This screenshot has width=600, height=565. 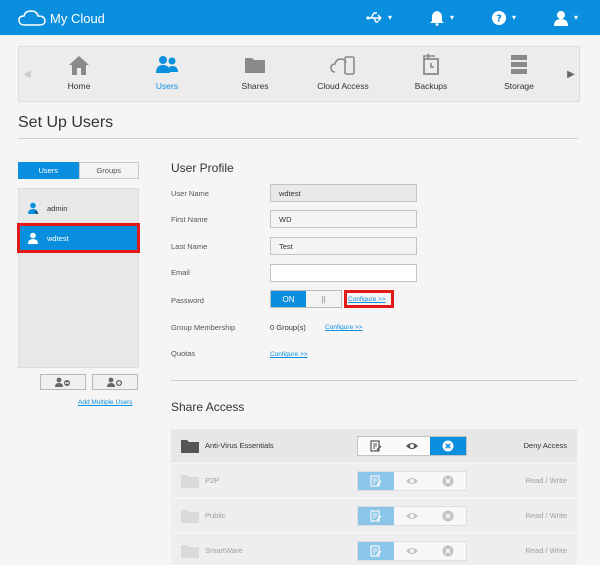 What do you see at coordinates (208, 407) in the screenshot?
I see `share-access-title: Share Access` at bounding box center [208, 407].